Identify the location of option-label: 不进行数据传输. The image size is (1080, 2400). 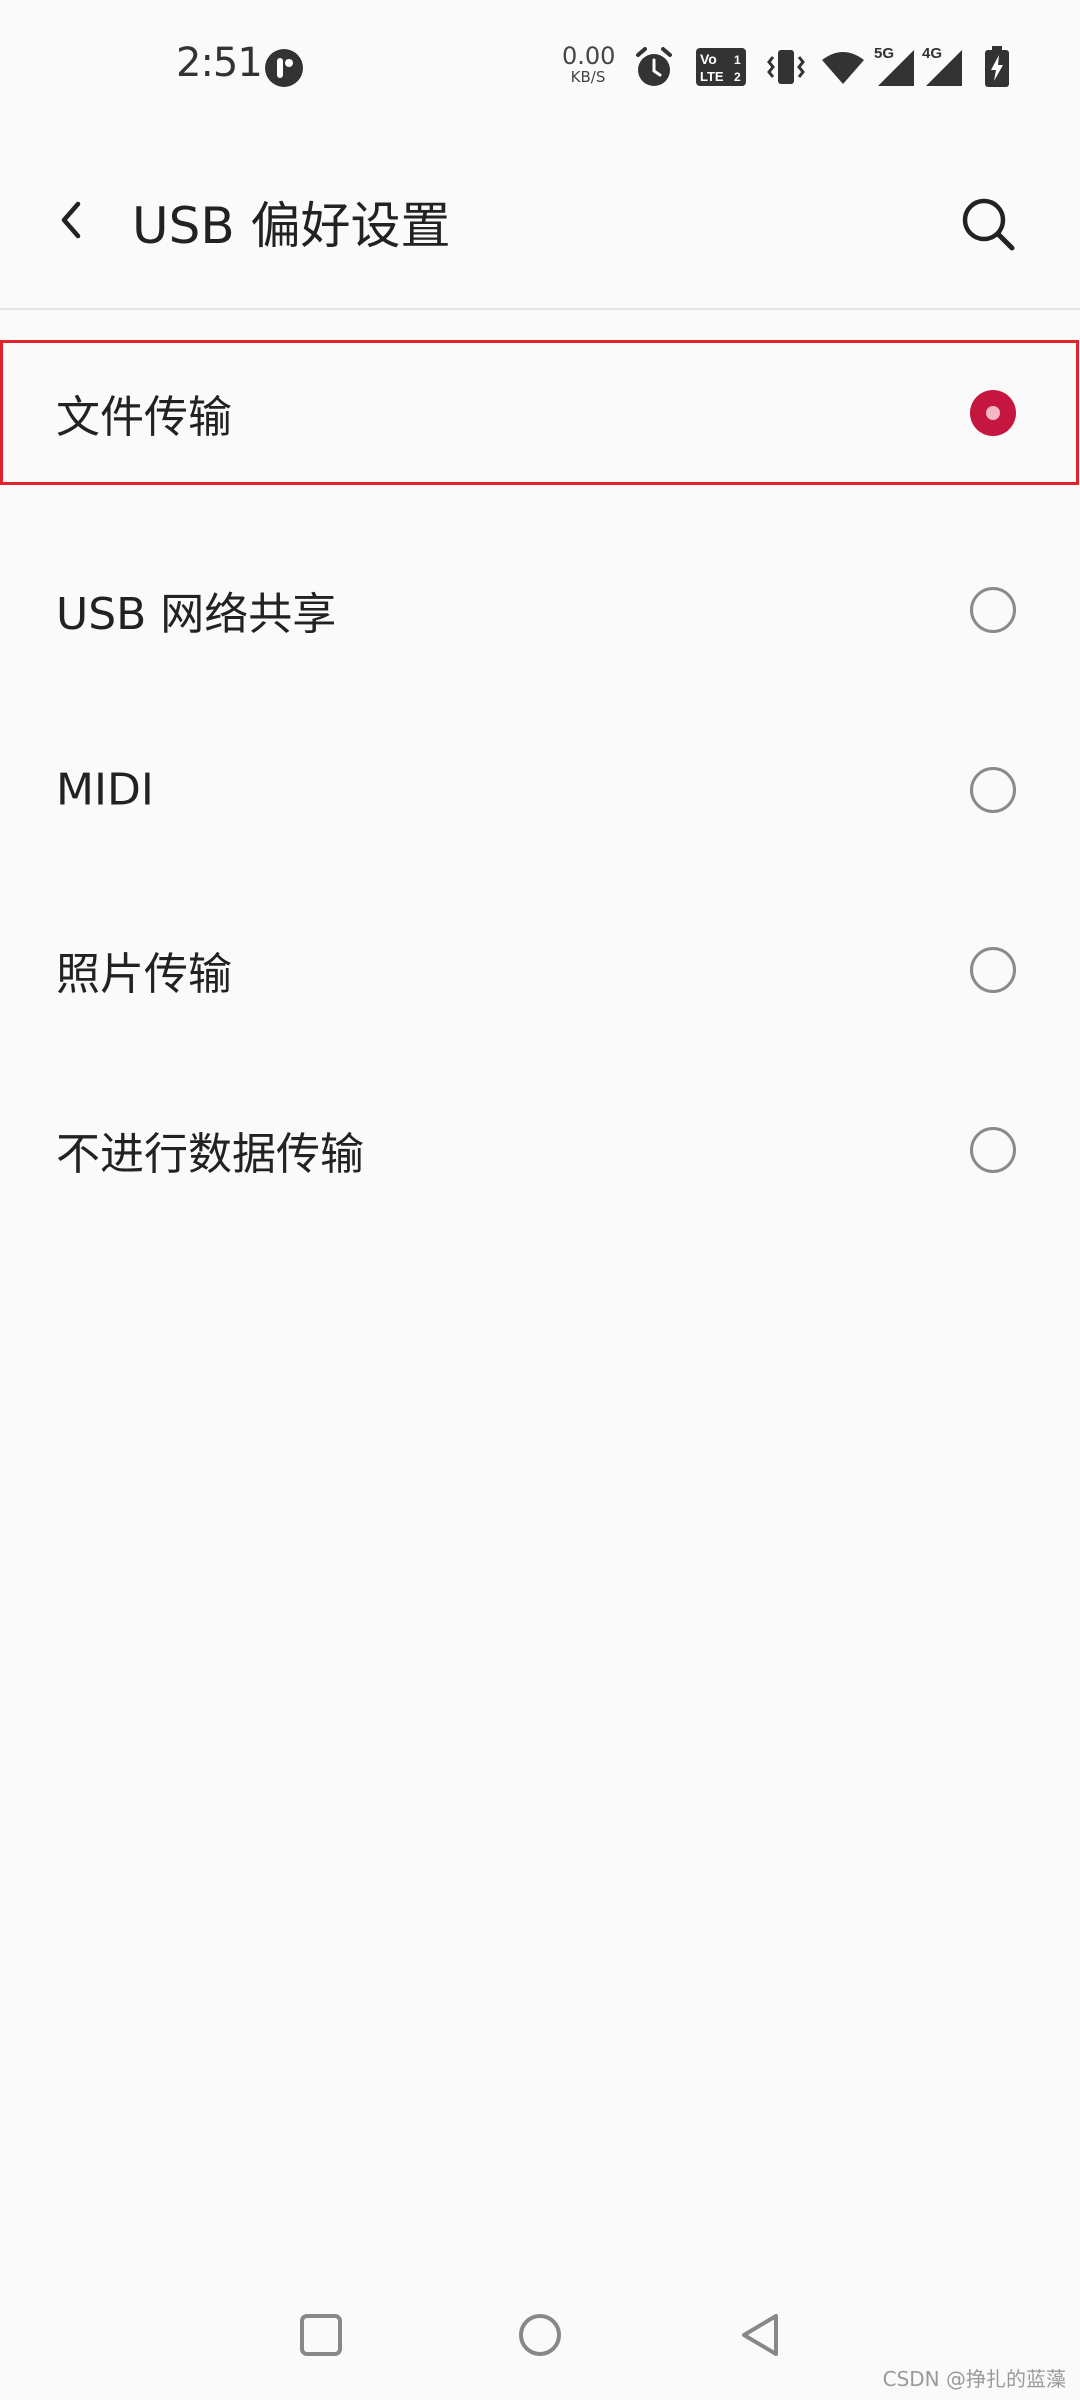
(210, 1154).